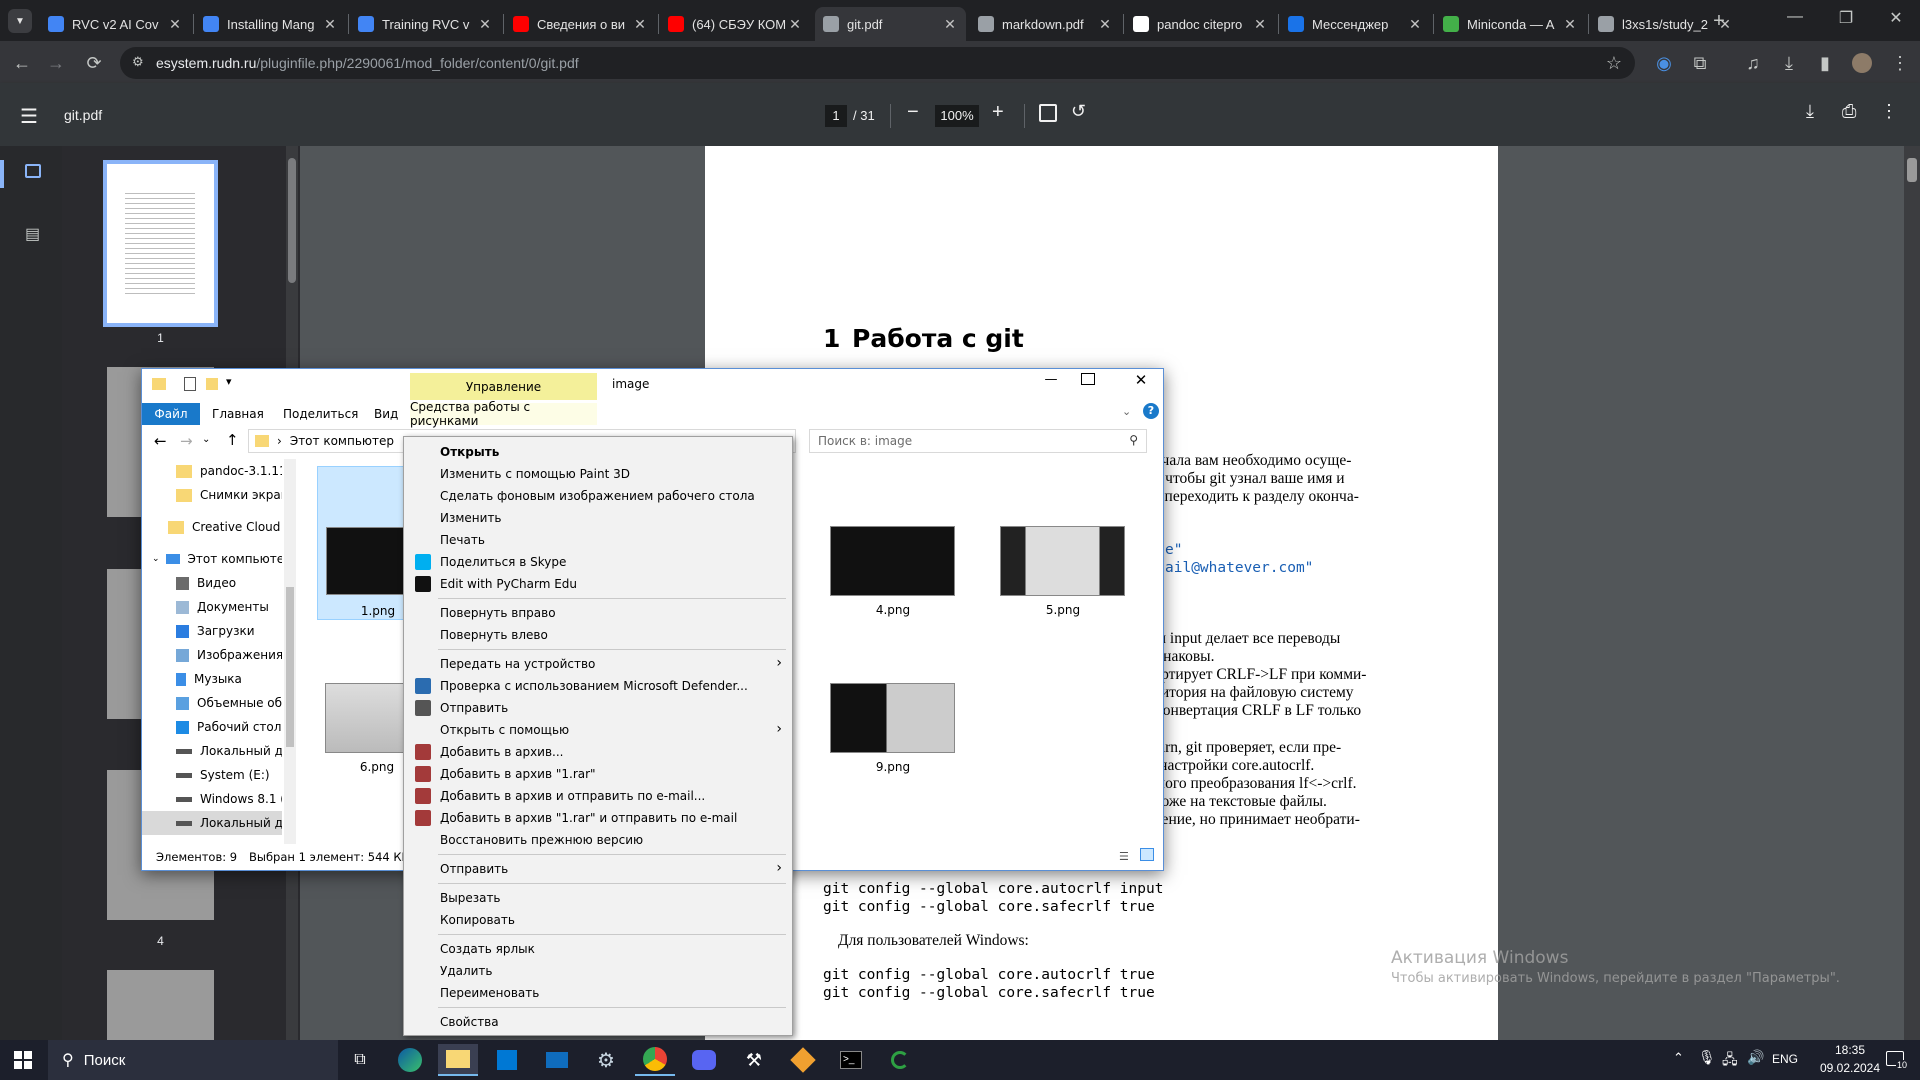  What do you see at coordinates (1078, 111) in the screenshot?
I see `rotate-icon: ↺` at bounding box center [1078, 111].